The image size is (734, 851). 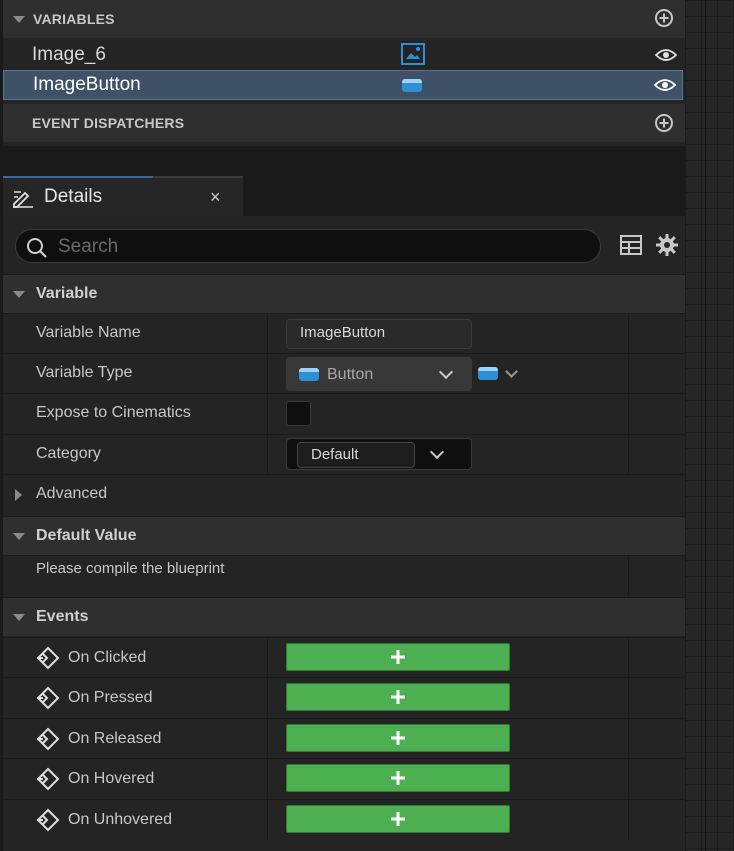 What do you see at coordinates (108, 123) in the screenshot?
I see `event-dispatchers-label: EVENT DISPATCHERS` at bounding box center [108, 123].